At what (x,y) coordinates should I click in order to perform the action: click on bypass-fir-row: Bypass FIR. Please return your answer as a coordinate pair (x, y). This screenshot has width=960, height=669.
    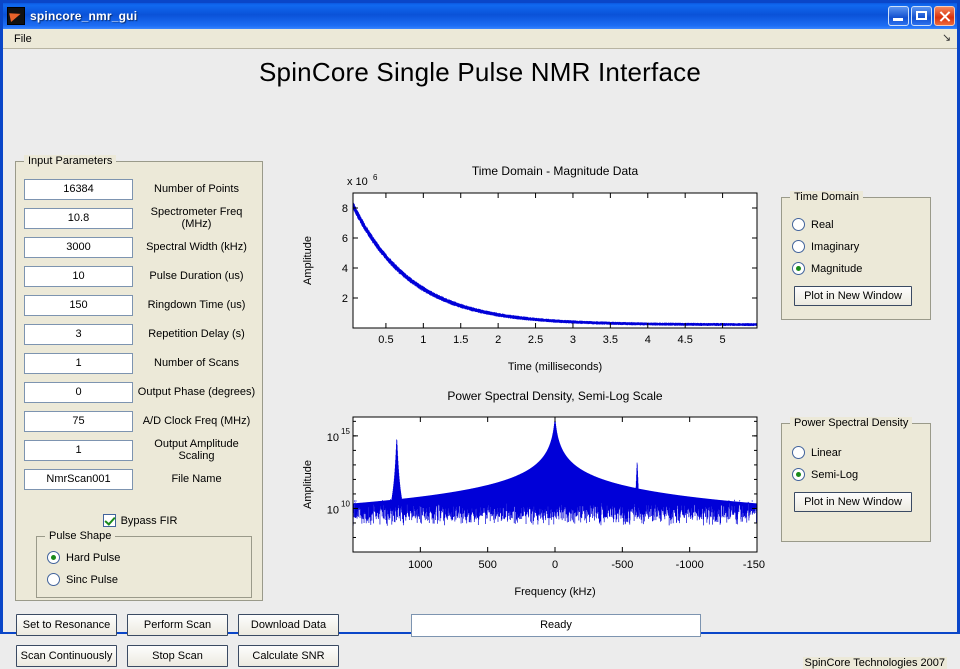
    Looking at the image, I should click on (140, 520).